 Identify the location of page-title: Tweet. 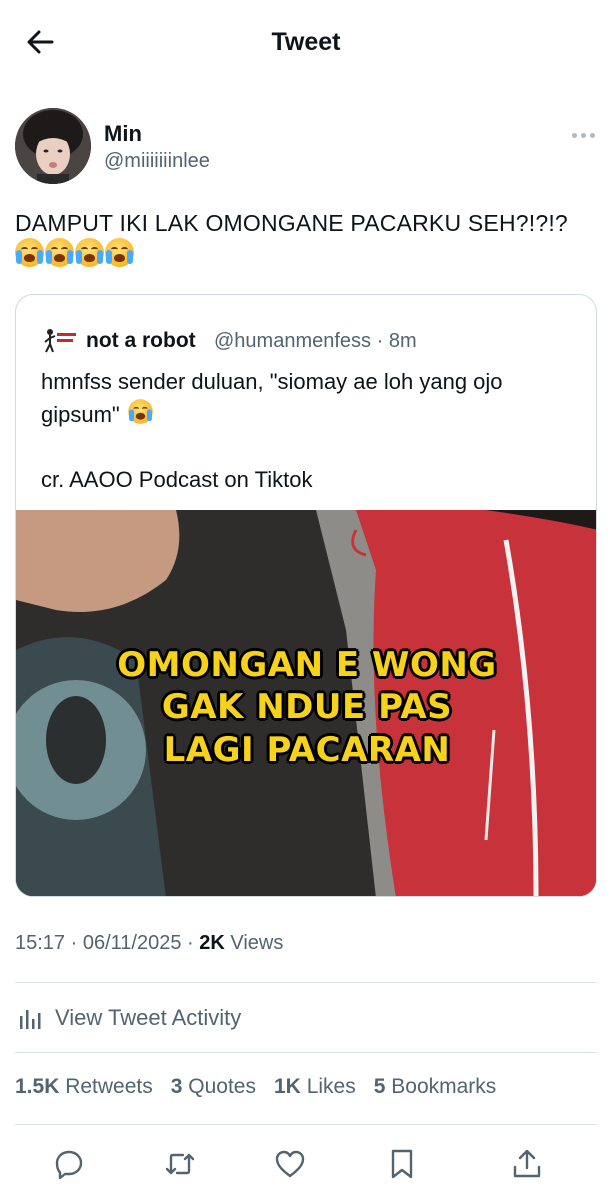
(306, 42).